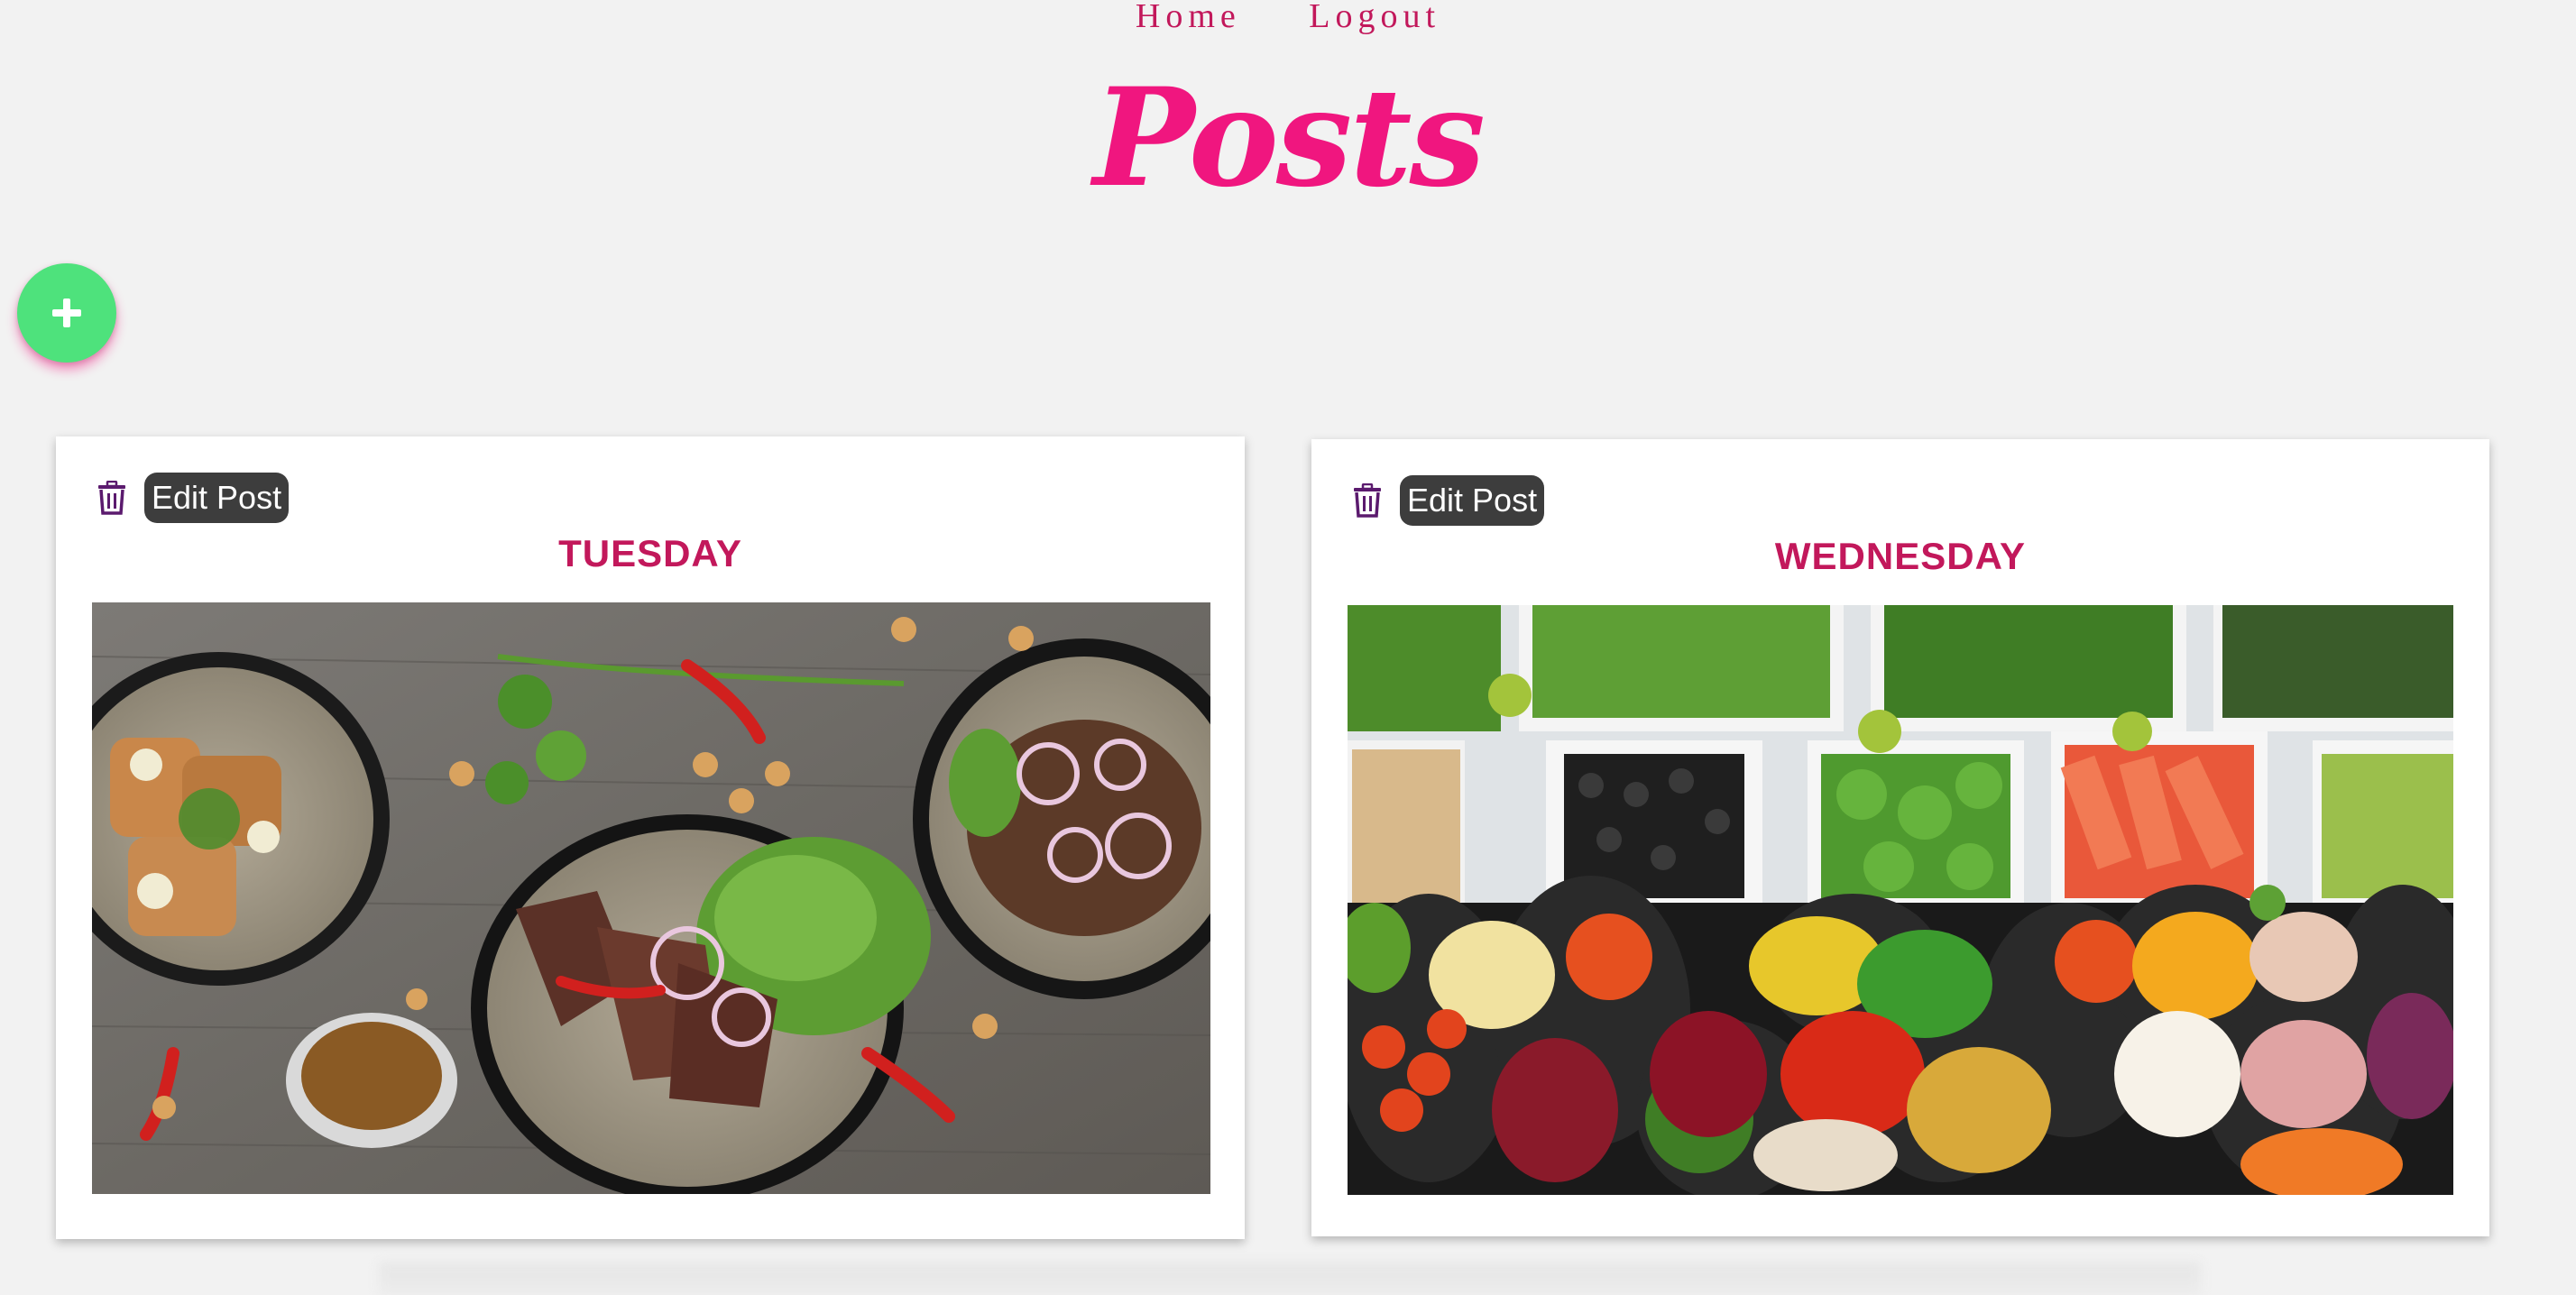 The width and height of the screenshot is (2576, 1295). Describe the element at coordinates (1188, 18) in the screenshot. I see `nav-home-link: Home` at that location.